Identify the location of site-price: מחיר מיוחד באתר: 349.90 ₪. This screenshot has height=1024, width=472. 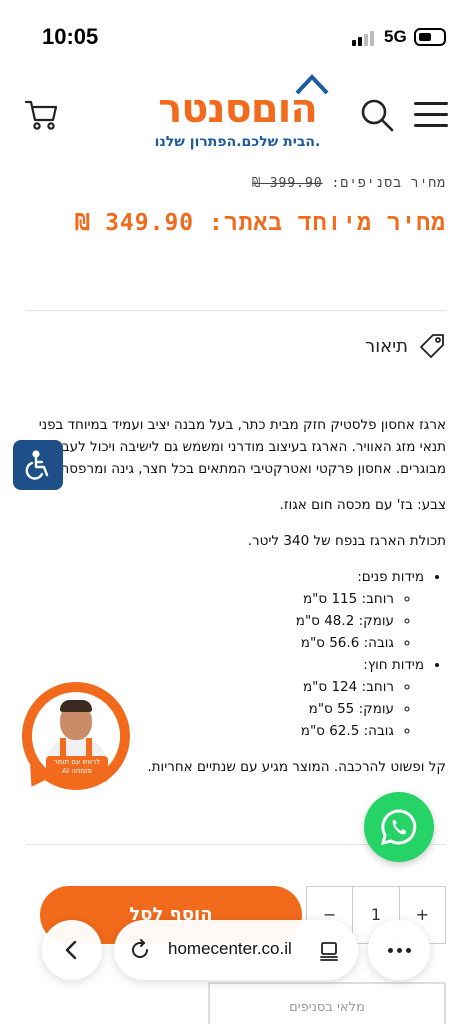
(260, 223).